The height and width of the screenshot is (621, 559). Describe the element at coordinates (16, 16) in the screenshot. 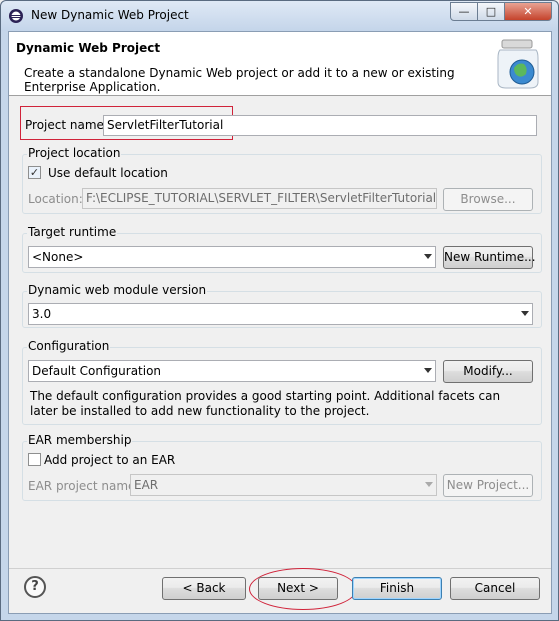

I see `eclipse-app-icon` at that location.